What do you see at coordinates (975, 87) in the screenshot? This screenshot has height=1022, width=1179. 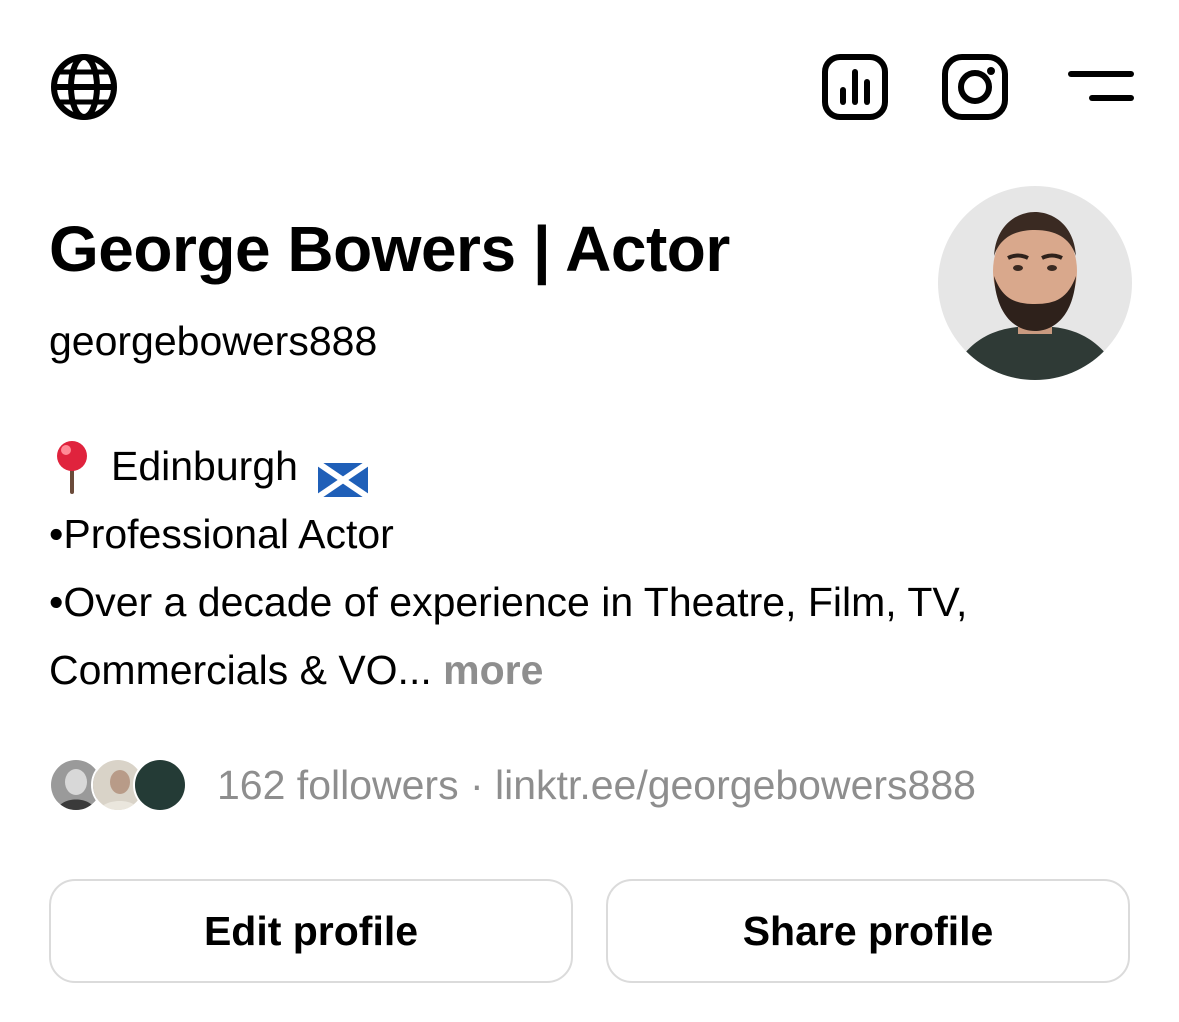 I see `instagram-icon` at bounding box center [975, 87].